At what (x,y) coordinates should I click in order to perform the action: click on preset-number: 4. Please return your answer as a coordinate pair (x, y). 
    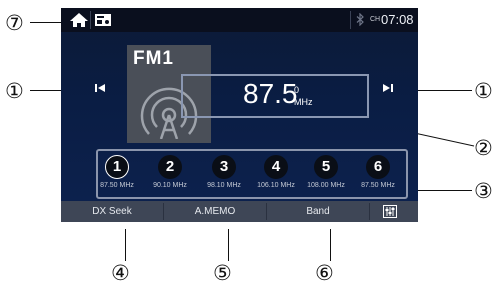
    Looking at the image, I should click on (276, 167).